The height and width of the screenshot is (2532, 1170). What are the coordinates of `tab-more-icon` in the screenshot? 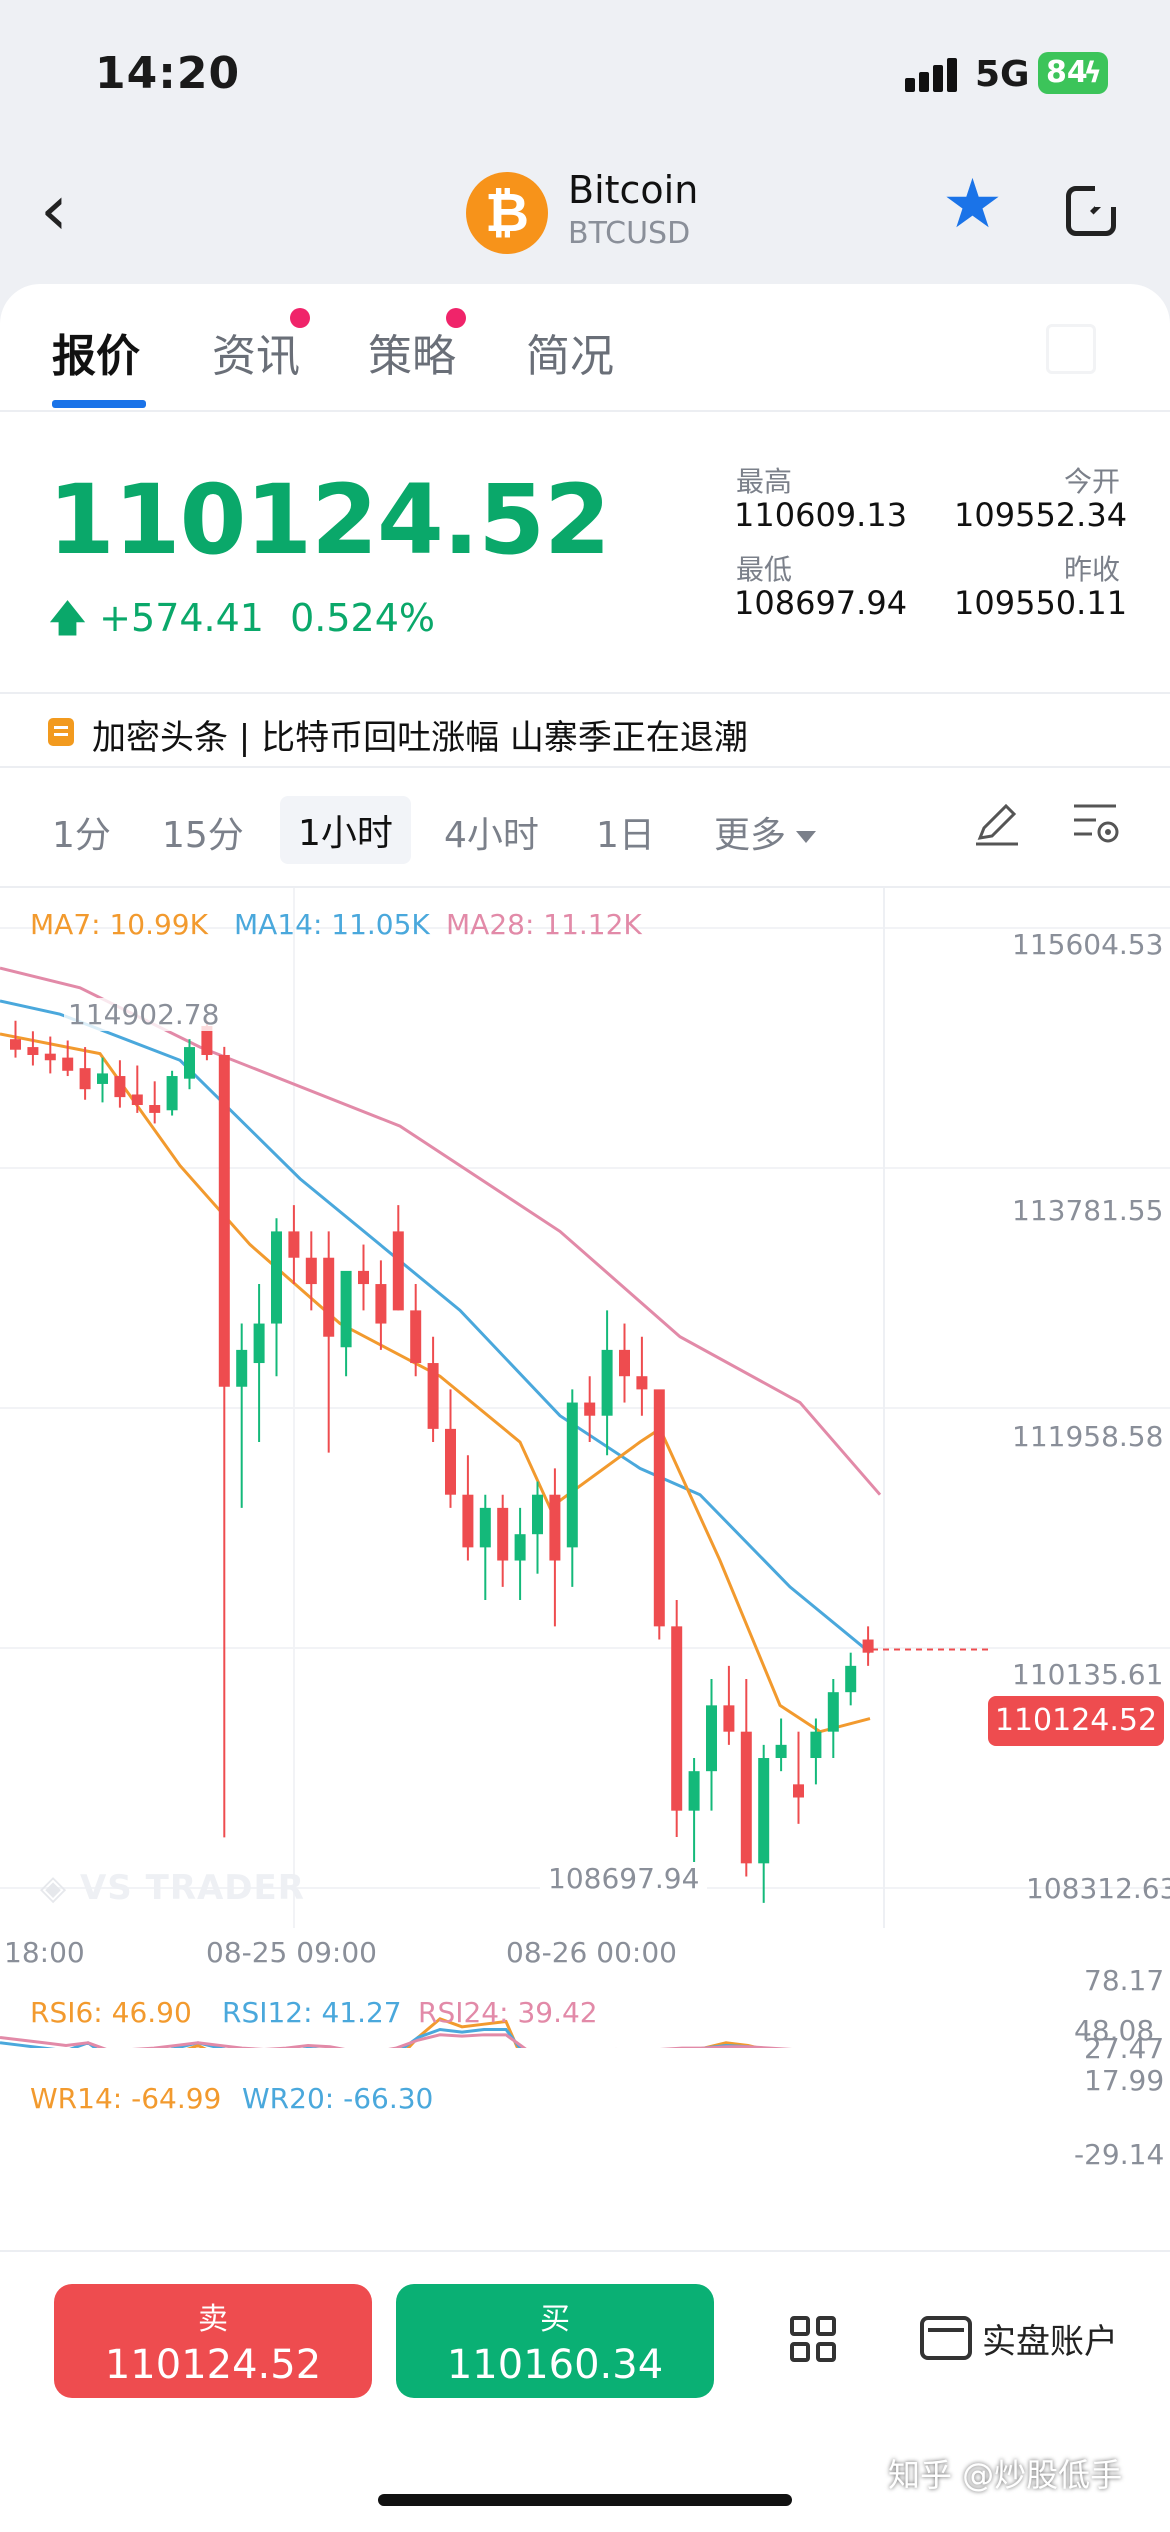 It's located at (1071, 349).